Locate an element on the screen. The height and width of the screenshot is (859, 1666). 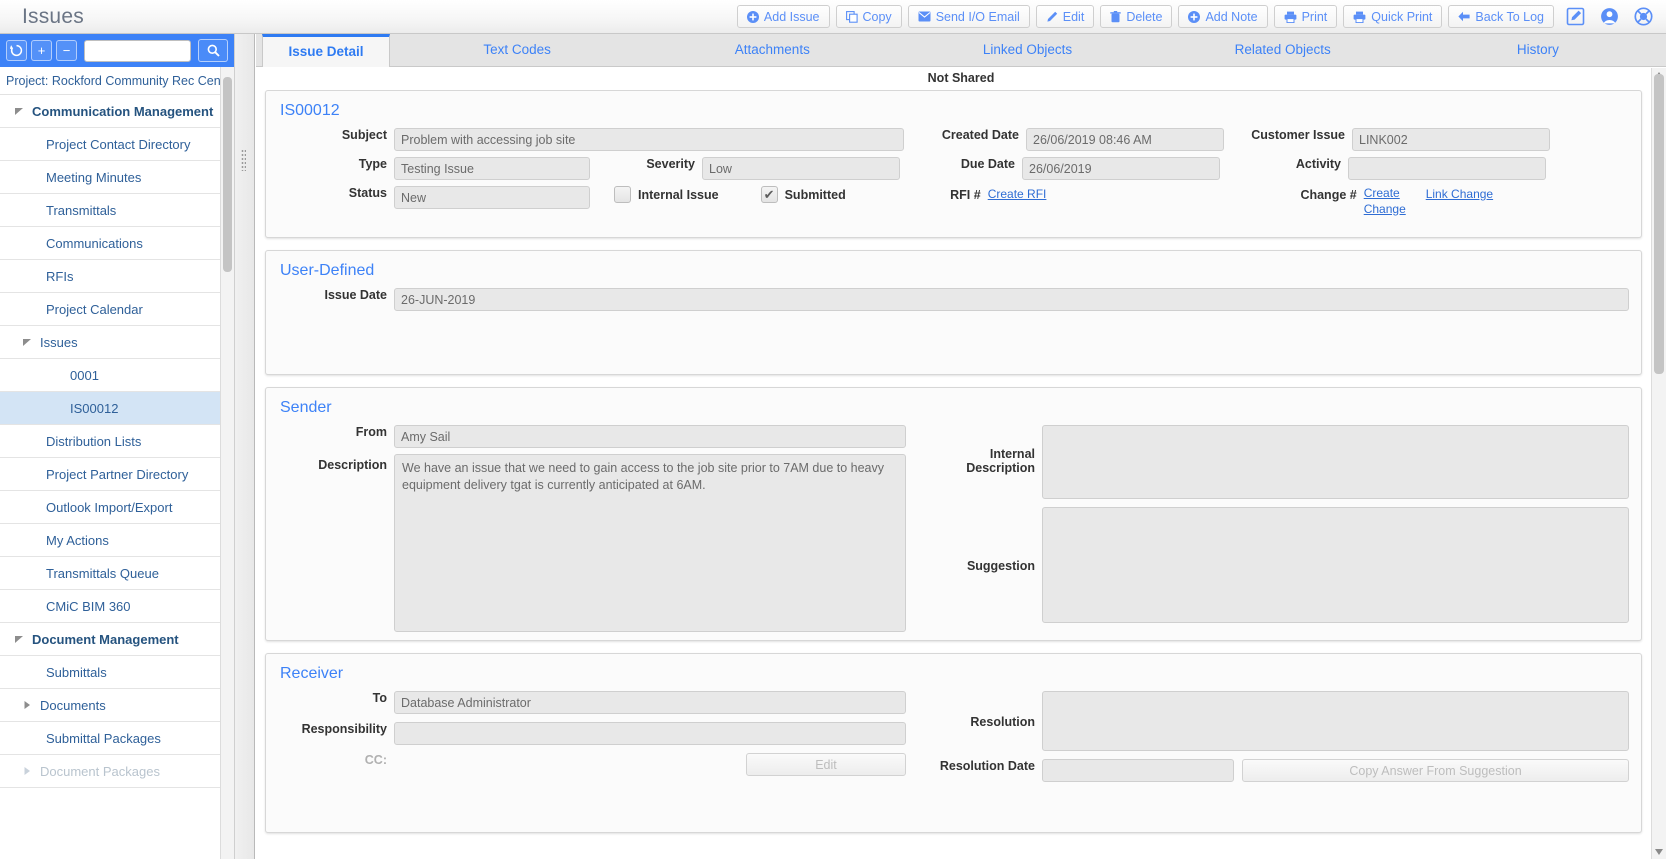
quick-print-button: Quick Print is located at coordinates (1393, 16).